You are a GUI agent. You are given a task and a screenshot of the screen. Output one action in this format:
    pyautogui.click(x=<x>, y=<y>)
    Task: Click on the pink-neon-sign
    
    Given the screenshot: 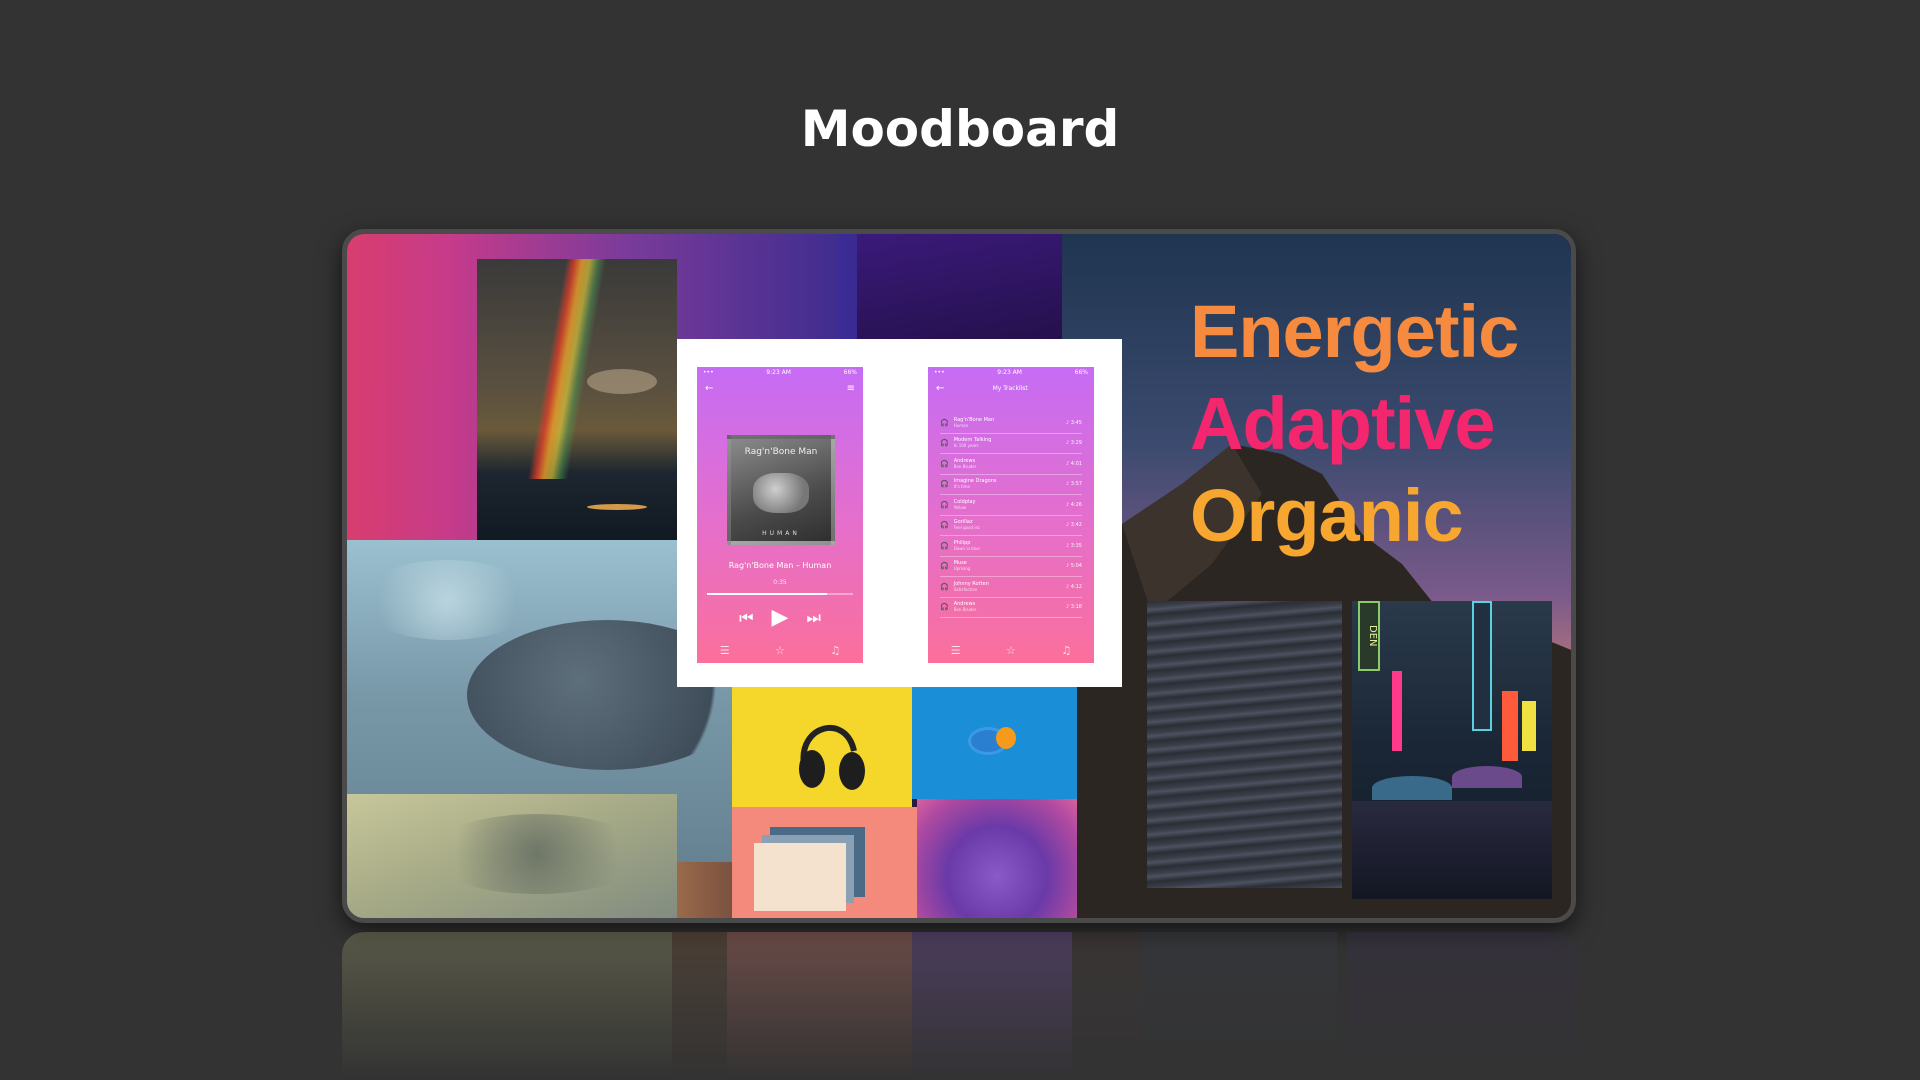 What is the action you would take?
    pyautogui.click(x=1397, y=711)
    